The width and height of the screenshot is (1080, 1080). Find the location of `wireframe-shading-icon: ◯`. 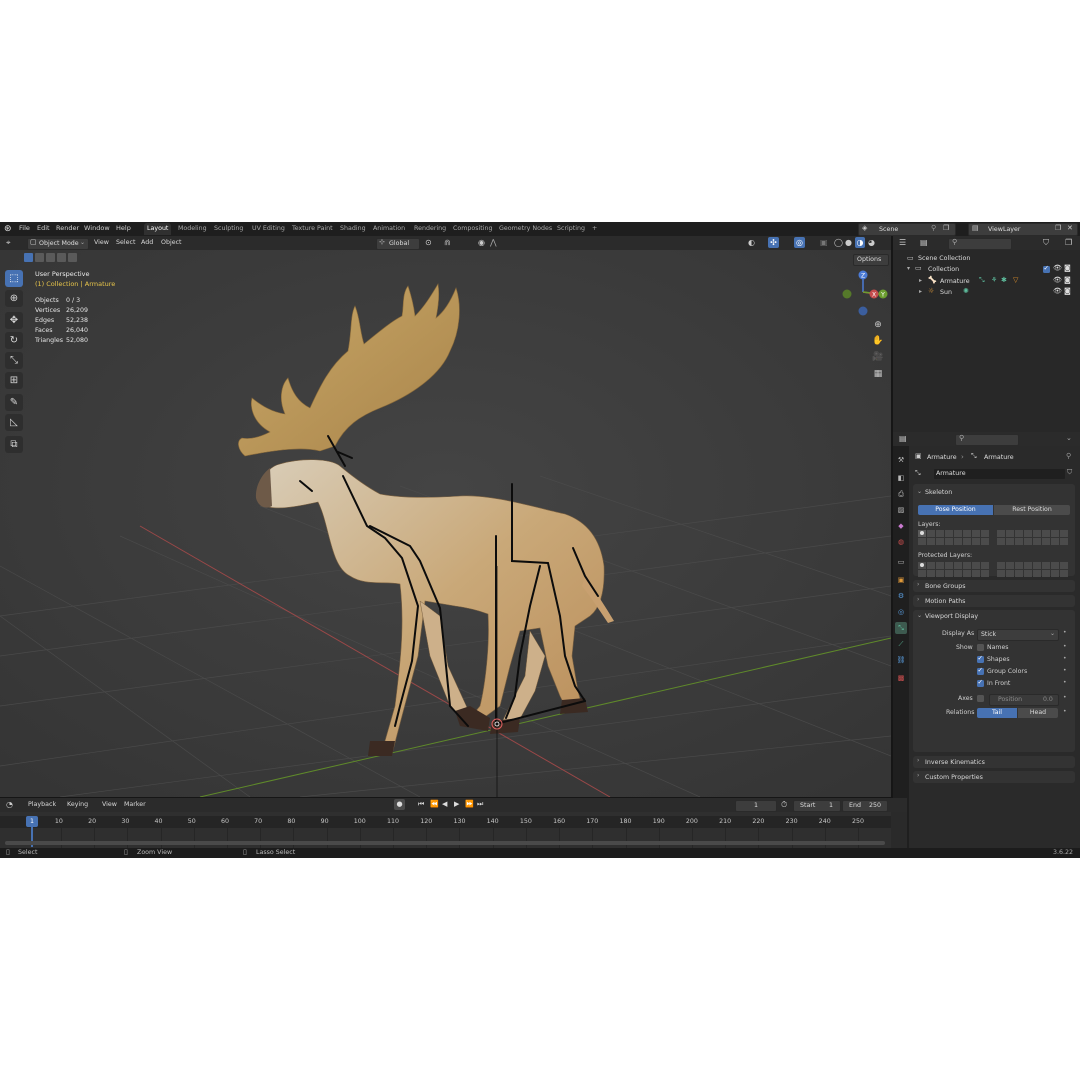

wireframe-shading-icon: ◯ is located at coordinates (838, 242).